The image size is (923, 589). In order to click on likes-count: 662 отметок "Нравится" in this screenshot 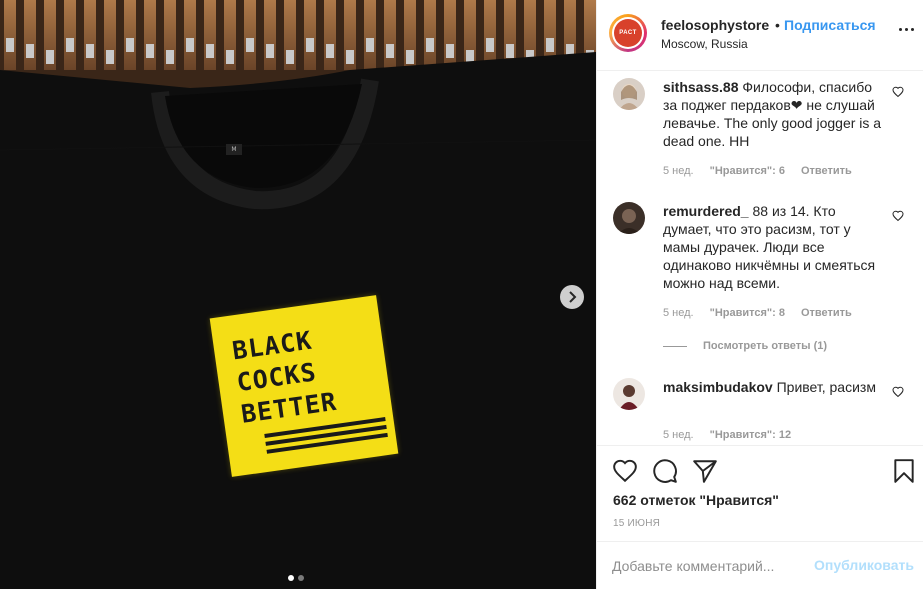, I will do `click(696, 500)`.